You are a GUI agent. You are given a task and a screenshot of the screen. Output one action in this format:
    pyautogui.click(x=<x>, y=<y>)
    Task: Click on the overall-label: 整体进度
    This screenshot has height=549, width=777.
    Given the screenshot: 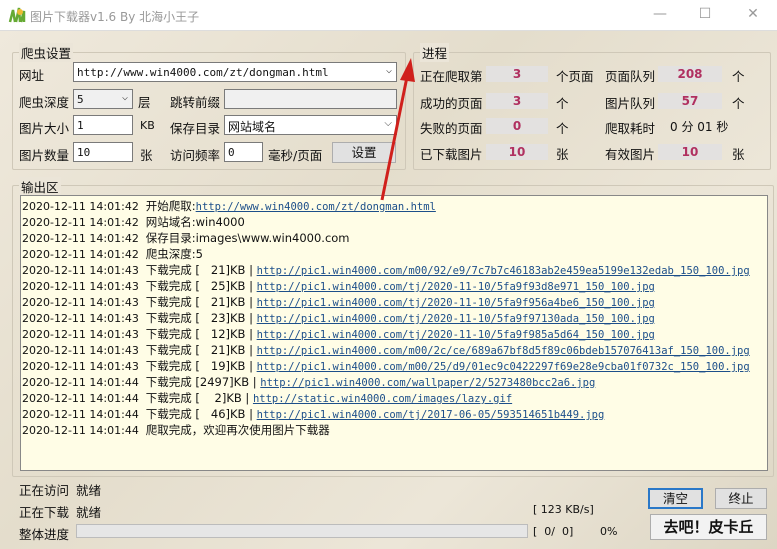 What is the action you would take?
    pyautogui.click(x=44, y=534)
    